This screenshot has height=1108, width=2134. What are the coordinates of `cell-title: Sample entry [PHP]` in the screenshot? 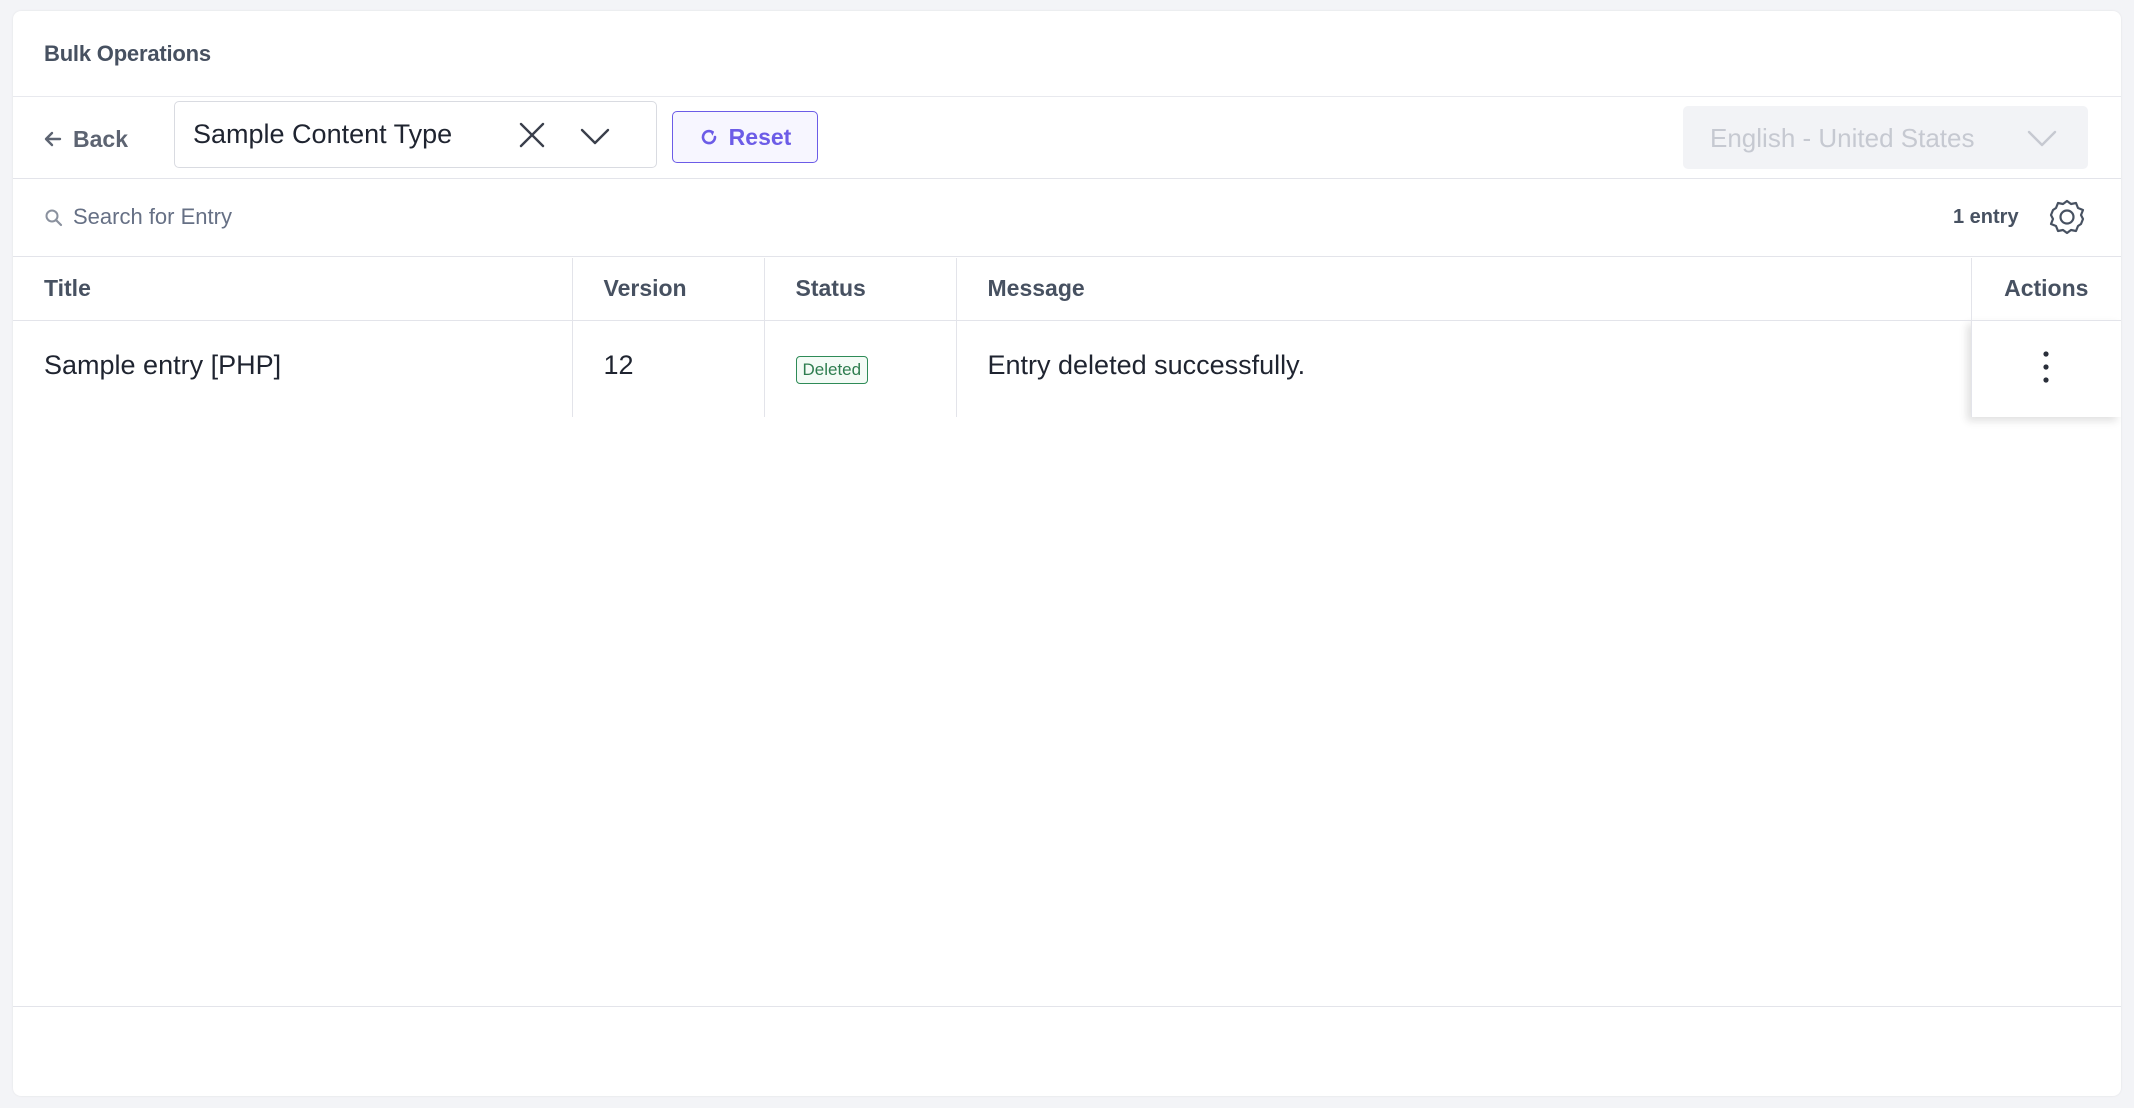 It's located at (293, 368).